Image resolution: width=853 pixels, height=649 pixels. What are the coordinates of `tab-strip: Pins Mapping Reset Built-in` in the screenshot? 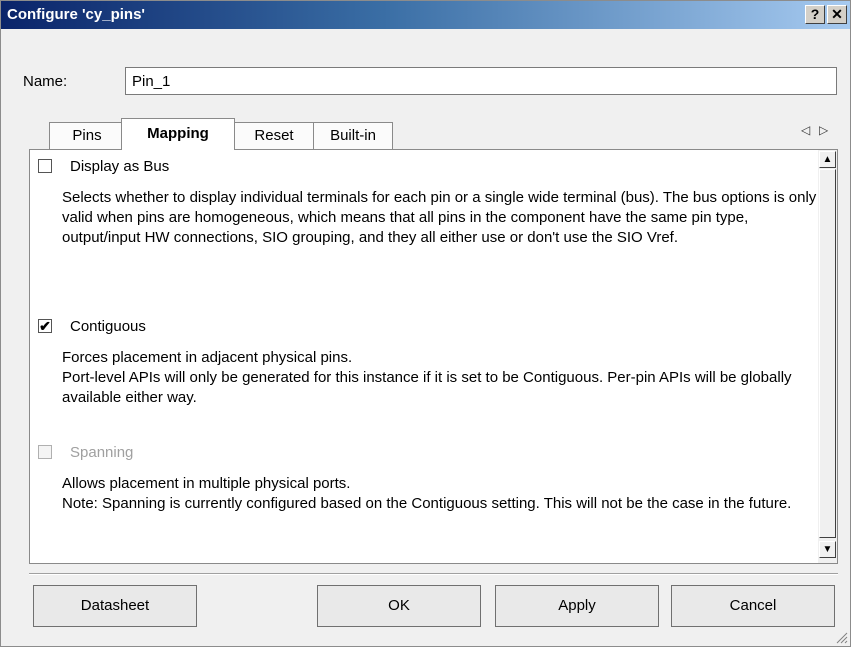 It's located at (445, 134).